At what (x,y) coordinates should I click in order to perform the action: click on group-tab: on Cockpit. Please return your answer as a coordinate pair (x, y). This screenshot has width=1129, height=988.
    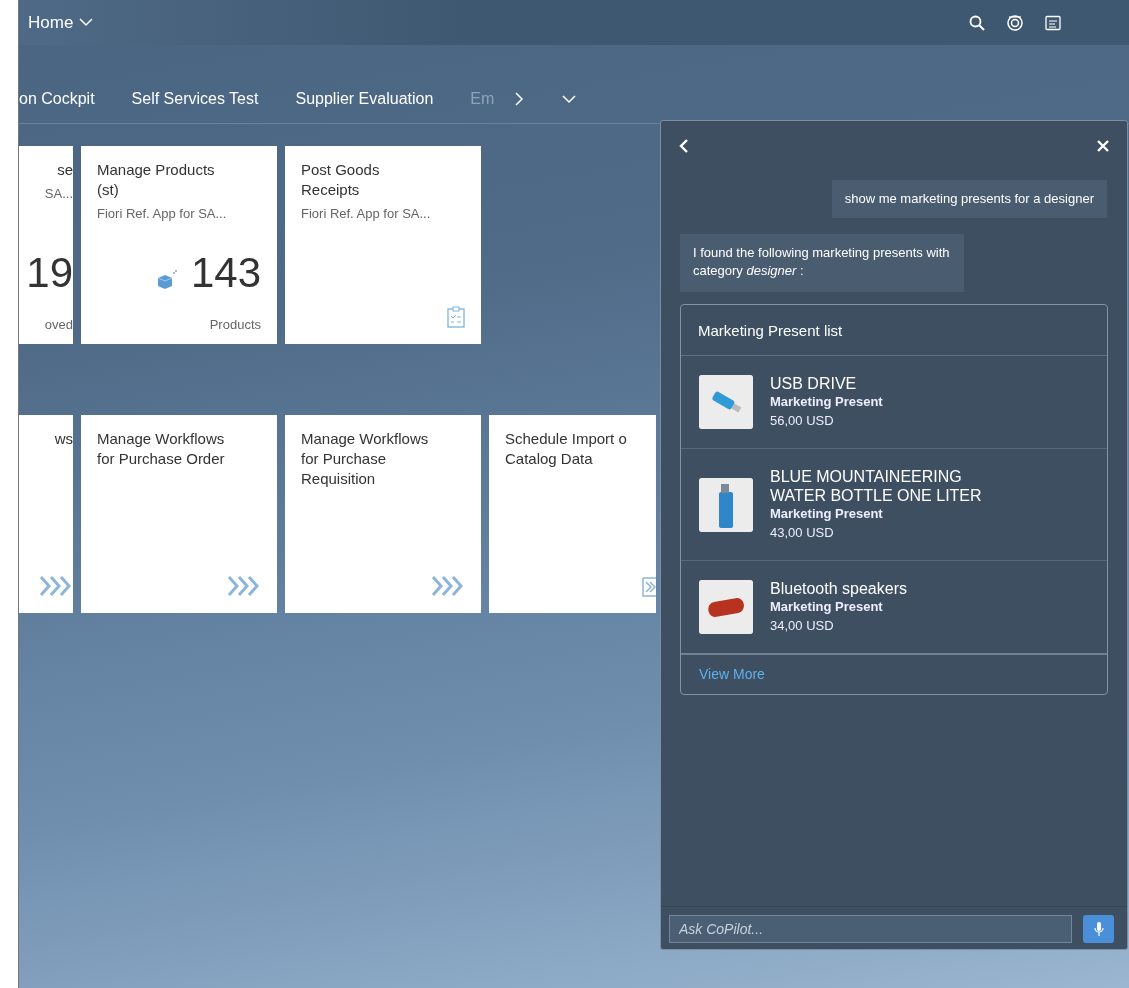
    Looking at the image, I should click on (75, 99).